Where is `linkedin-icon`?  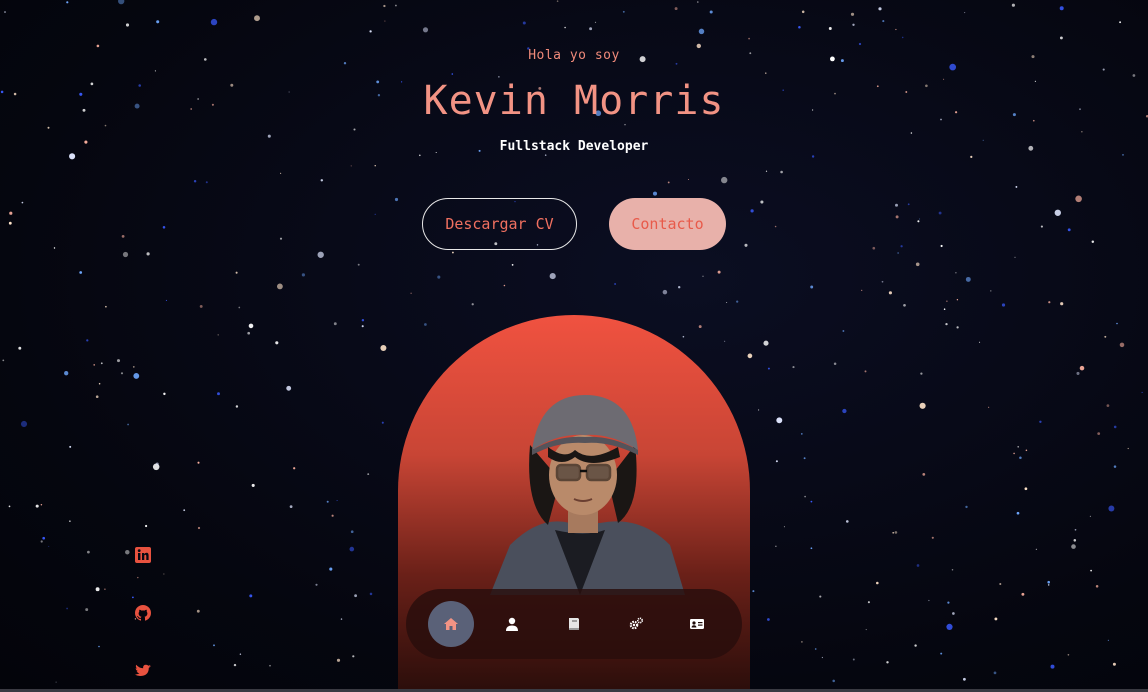 linkedin-icon is located at coordinates (143, 555).